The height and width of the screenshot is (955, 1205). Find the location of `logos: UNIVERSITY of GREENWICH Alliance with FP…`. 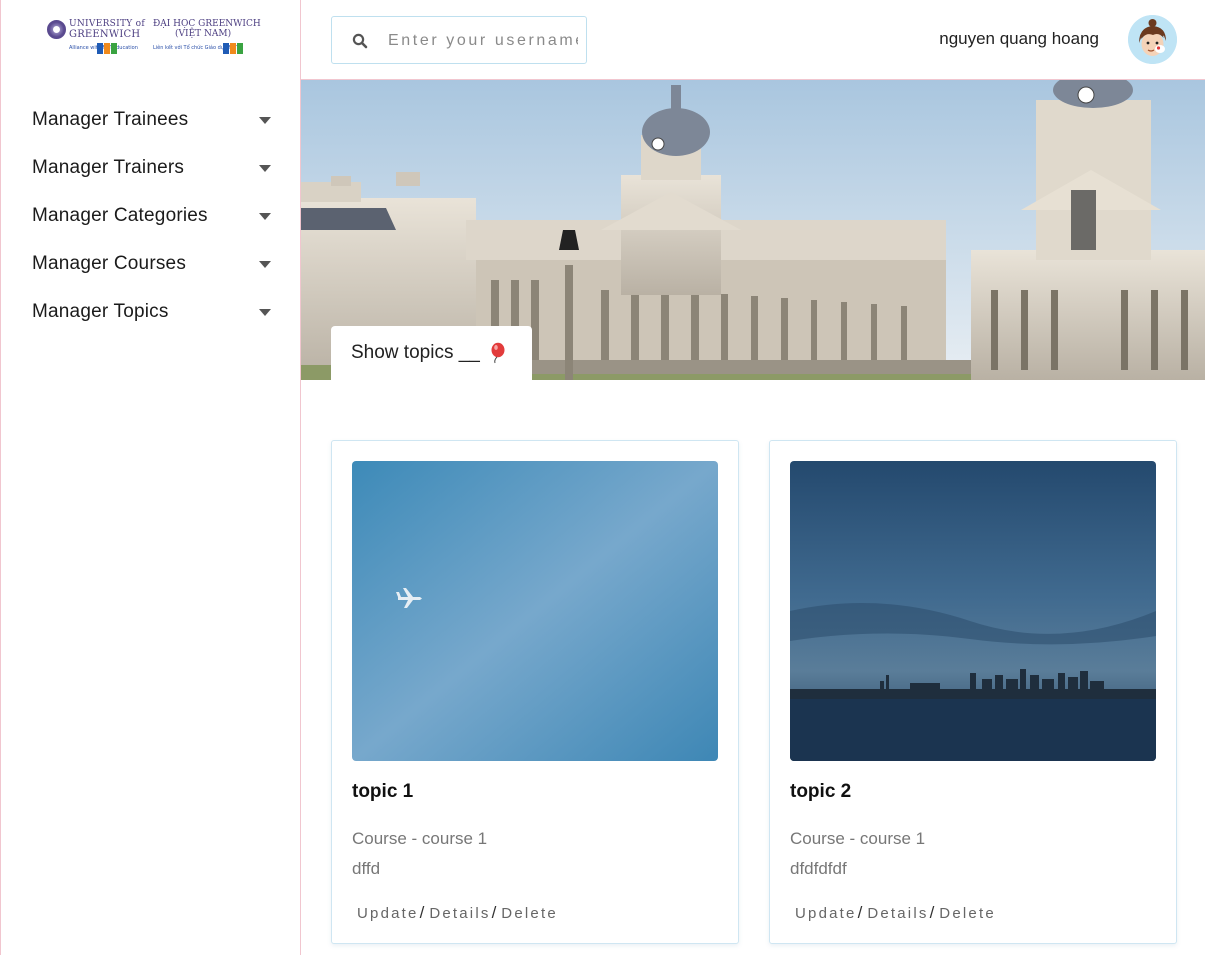

logos: UNIVERSITY of GREENWICH Alliance with FP… is located at coordinates (155, 40).